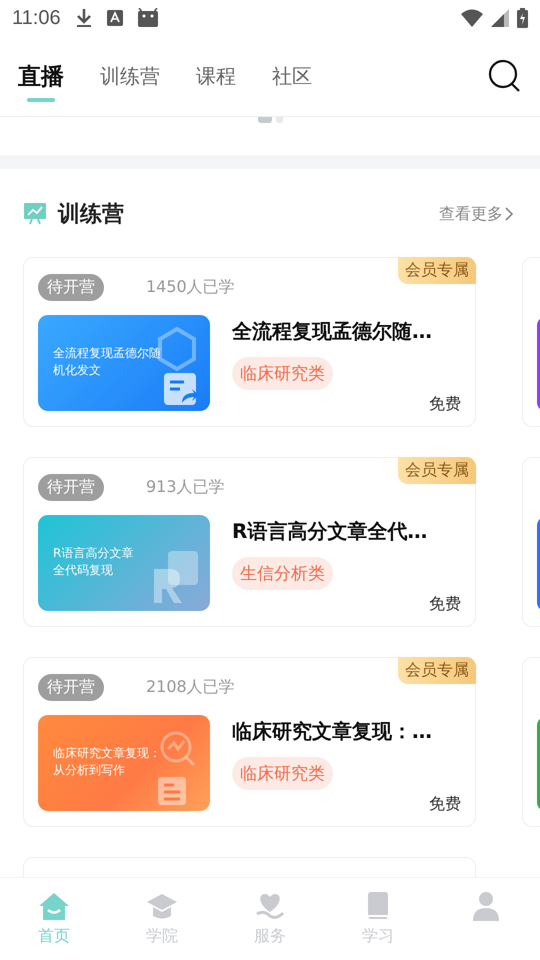 This screenshot has height=960, width=540. I want to click on download-icon, so click(83, 18).